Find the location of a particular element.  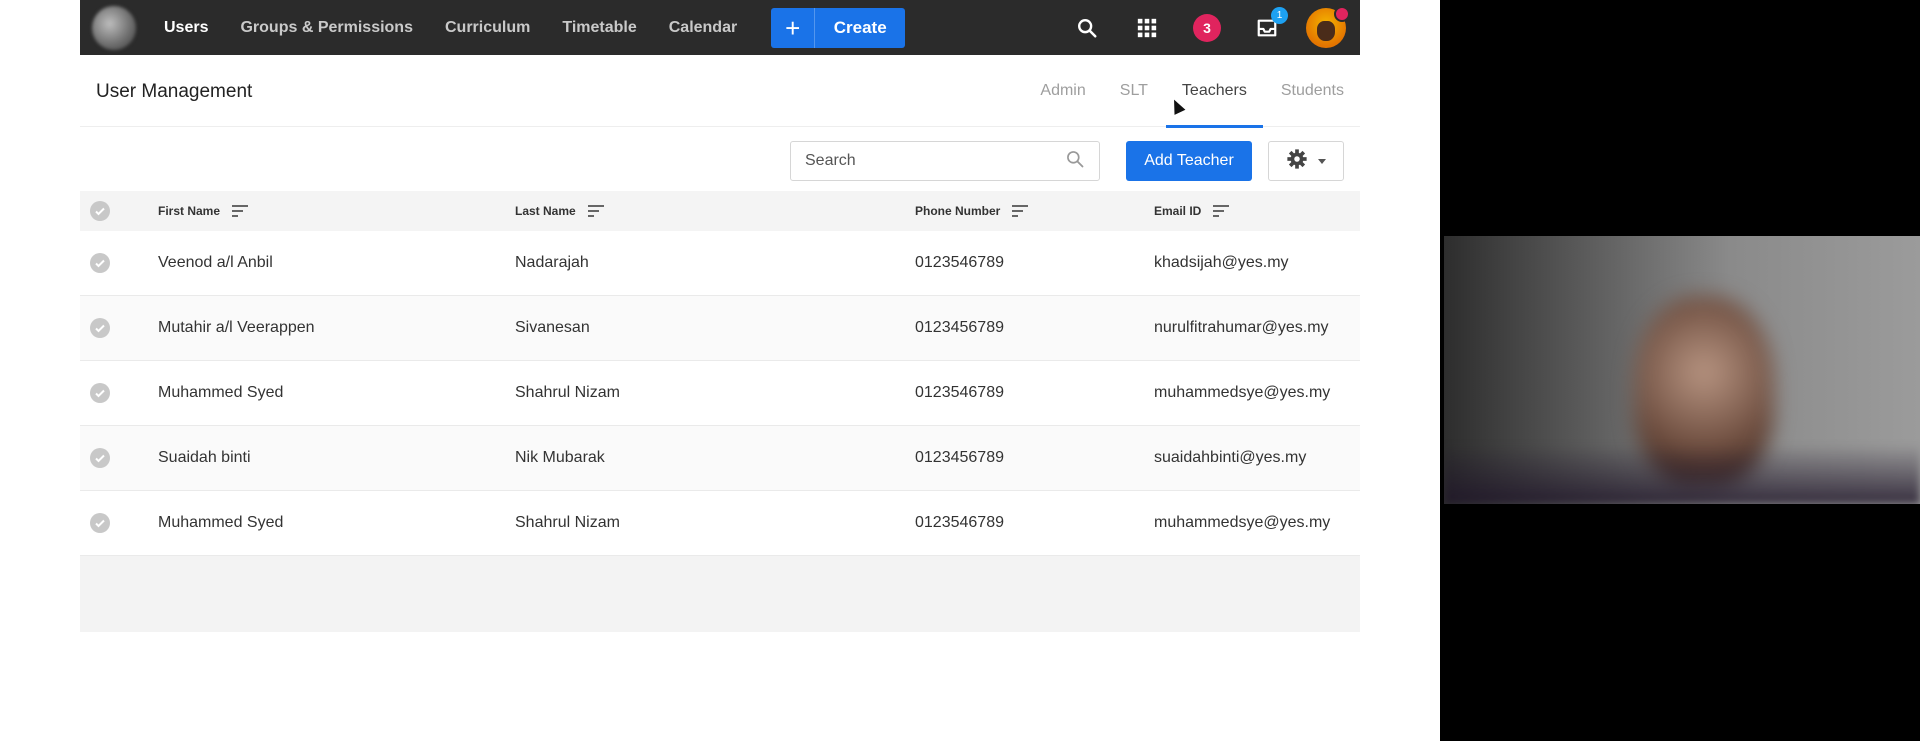

avatar is located at coordinates (1328, 26).